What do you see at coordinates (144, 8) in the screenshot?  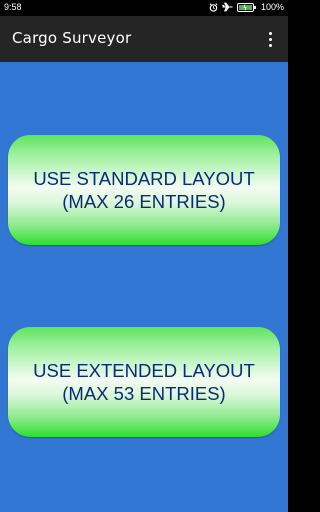 I see `status-bar: 9:58 100%` at bounding box center [144, 8].